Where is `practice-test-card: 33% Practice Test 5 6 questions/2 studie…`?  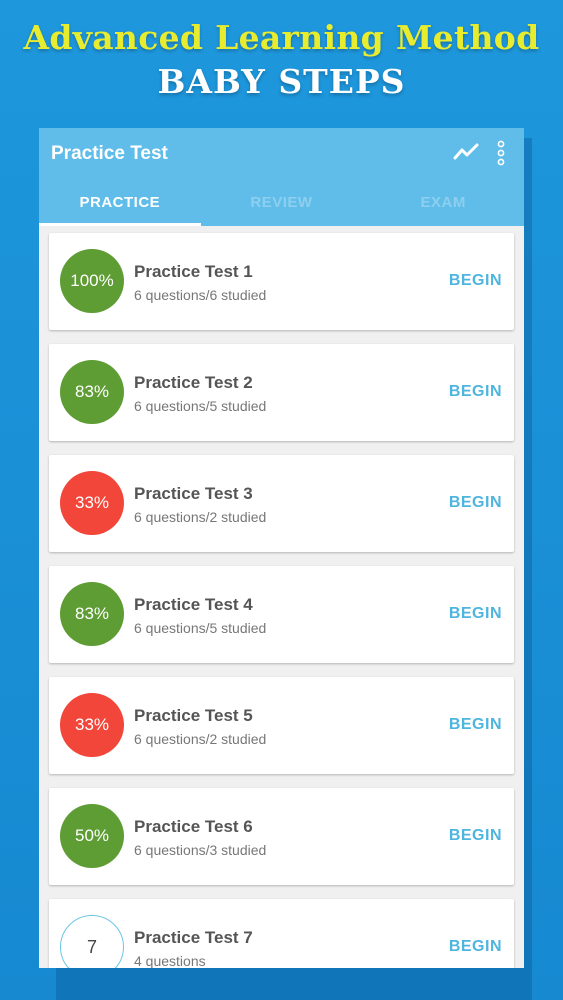 practice-test-card: 33% Practice Test 5 6 questions/2 studie… is located at coordinates (281, 725).